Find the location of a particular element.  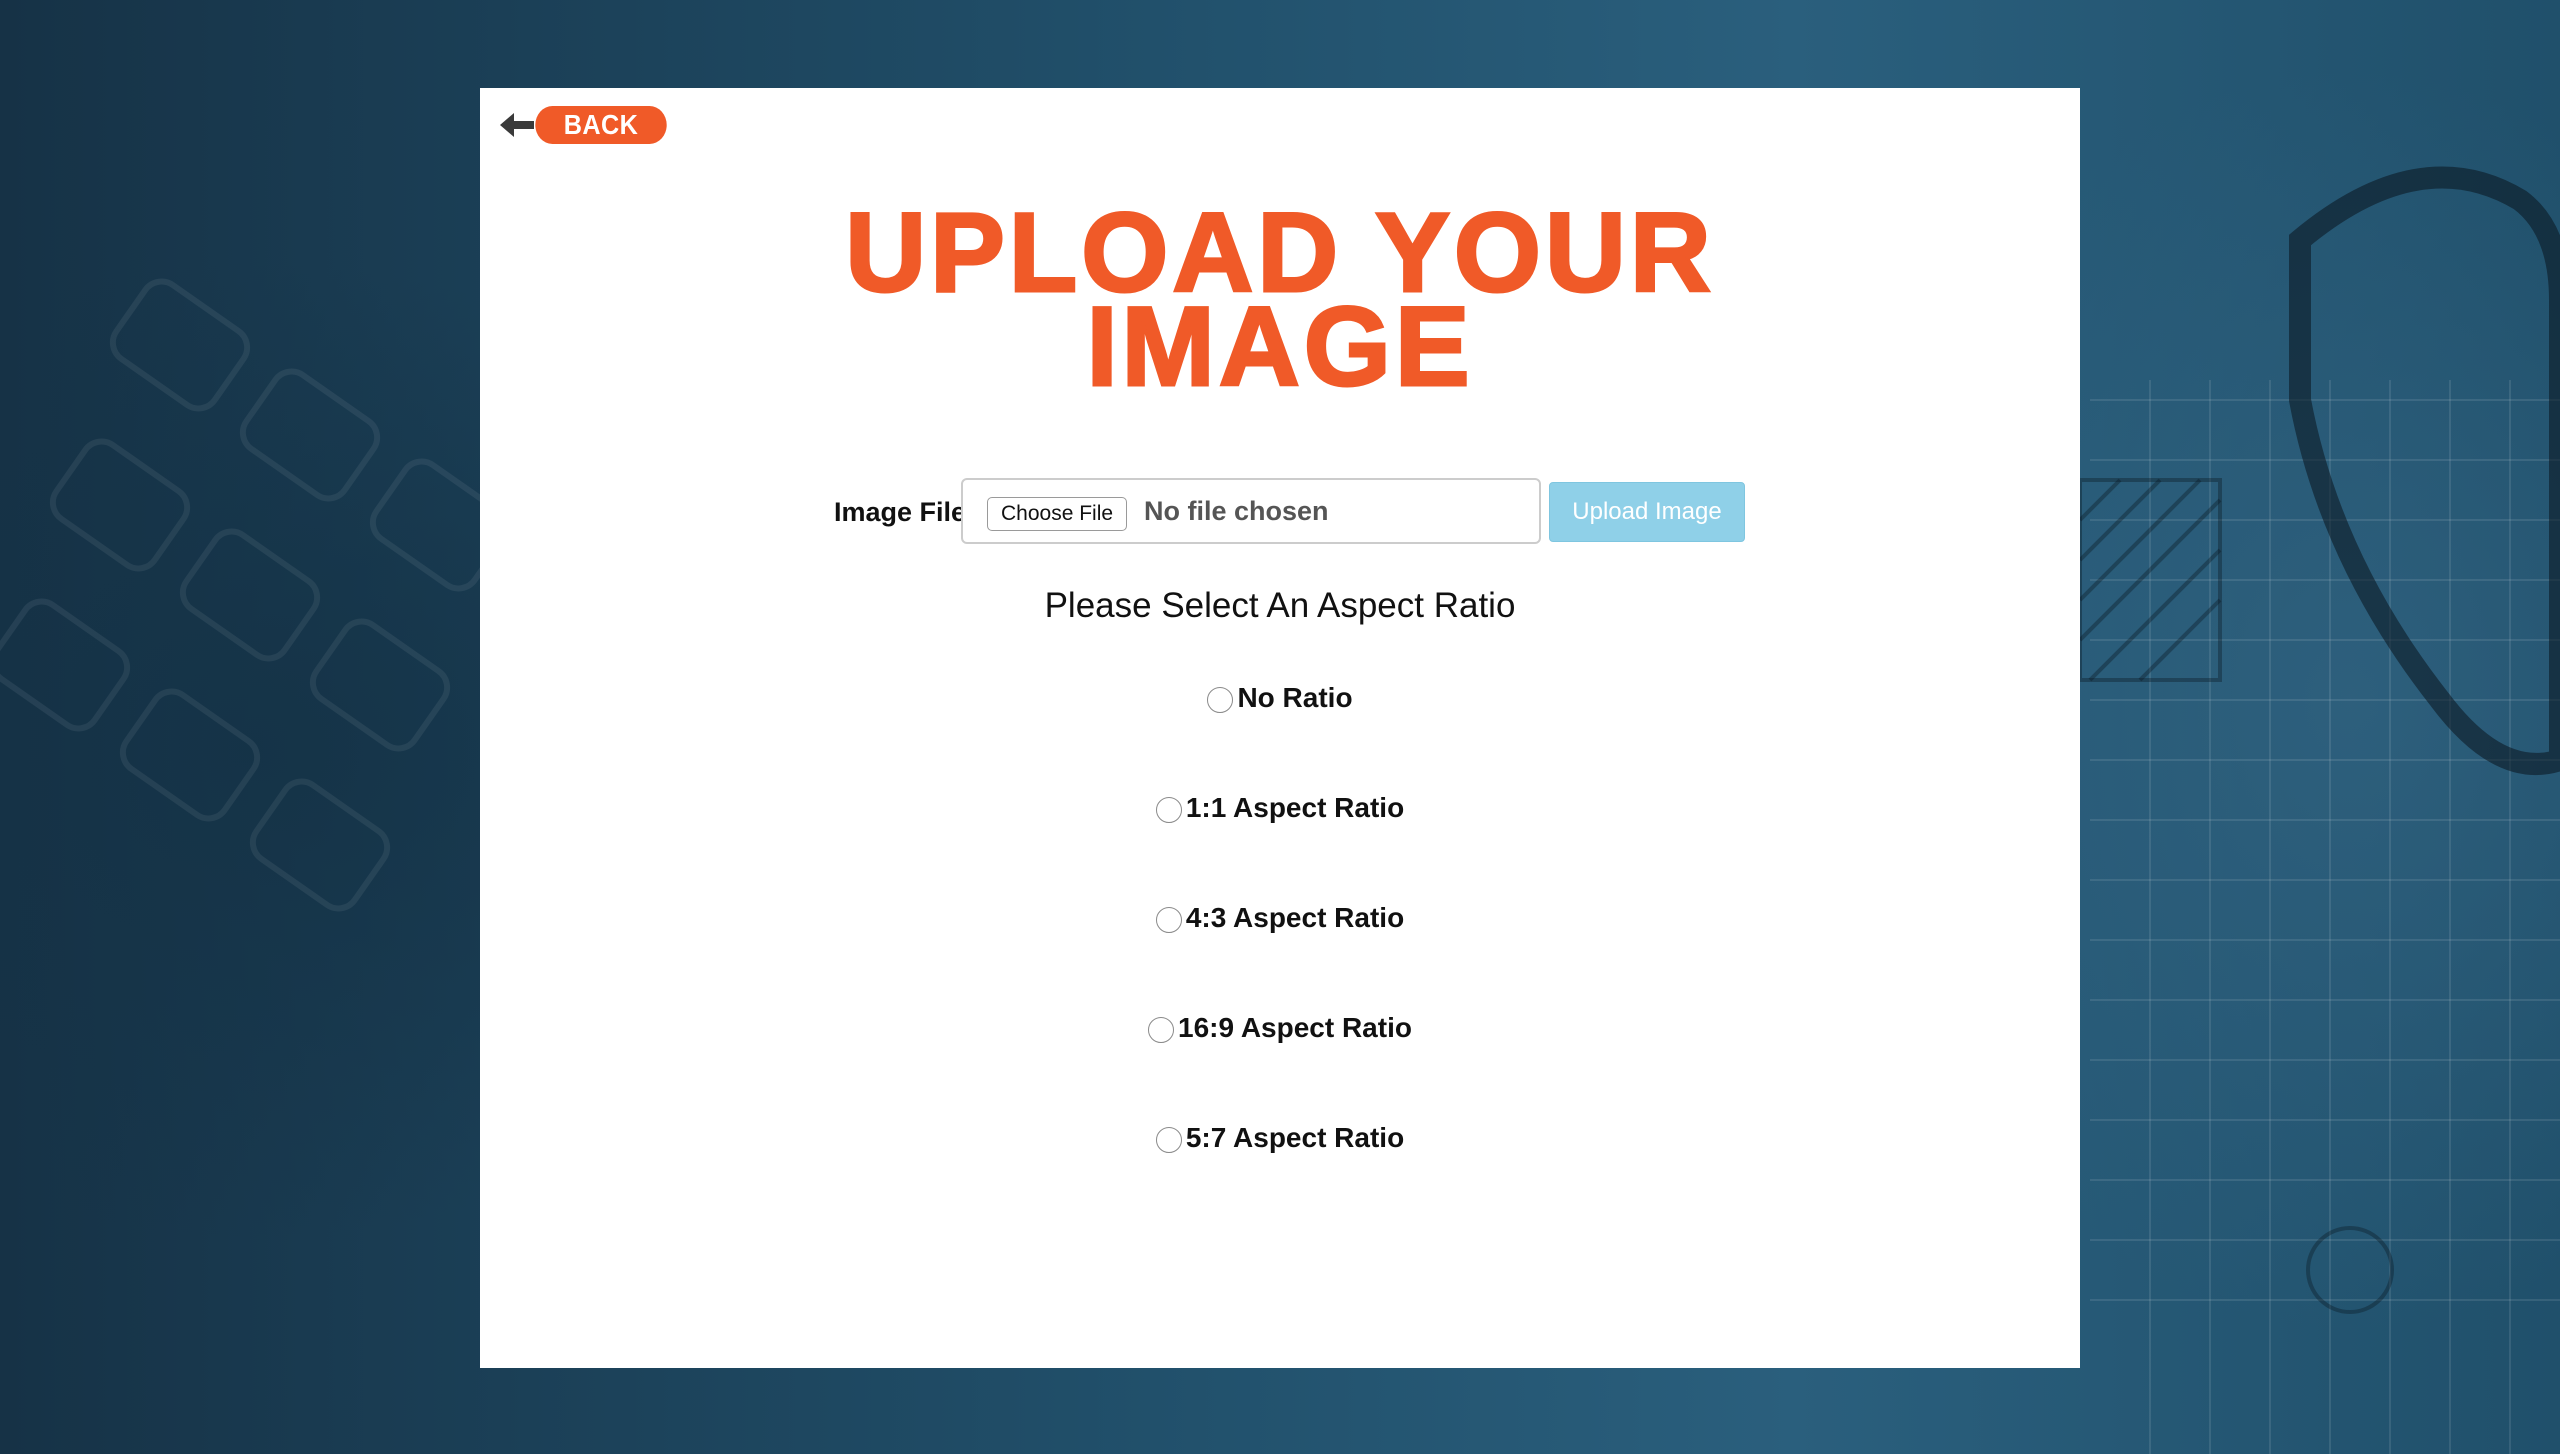

page-title: UPLOAD YOUR IMAGE is located at coordinates (1280, 299).